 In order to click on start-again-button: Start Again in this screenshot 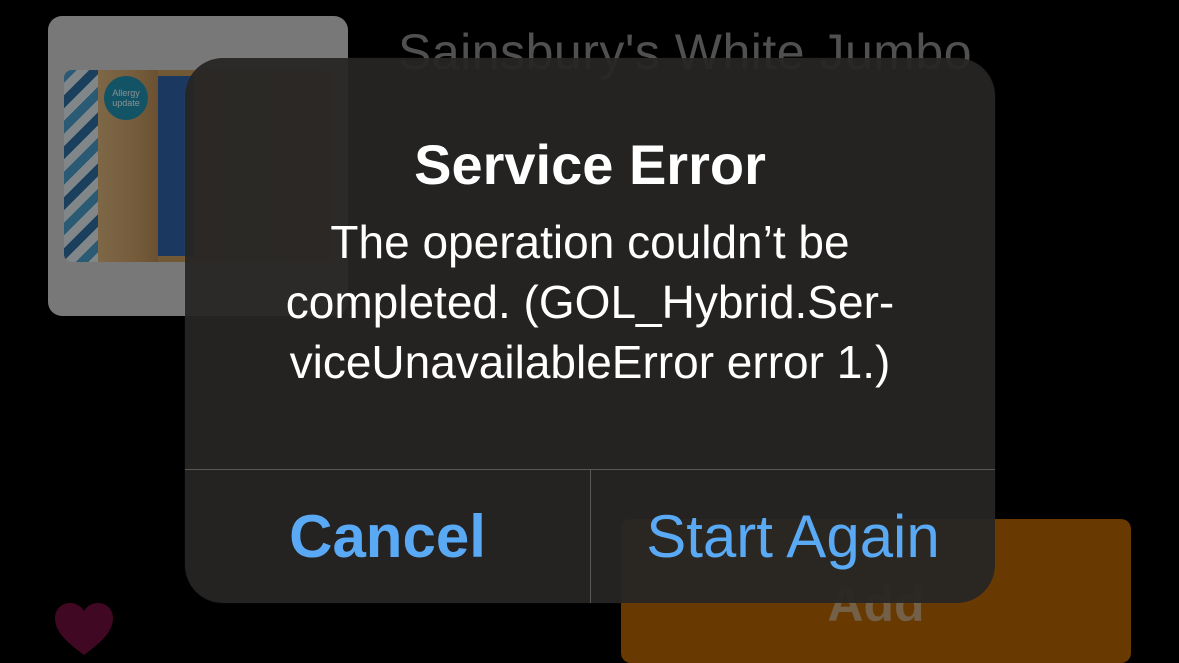, I will do `click(793, 536)`.